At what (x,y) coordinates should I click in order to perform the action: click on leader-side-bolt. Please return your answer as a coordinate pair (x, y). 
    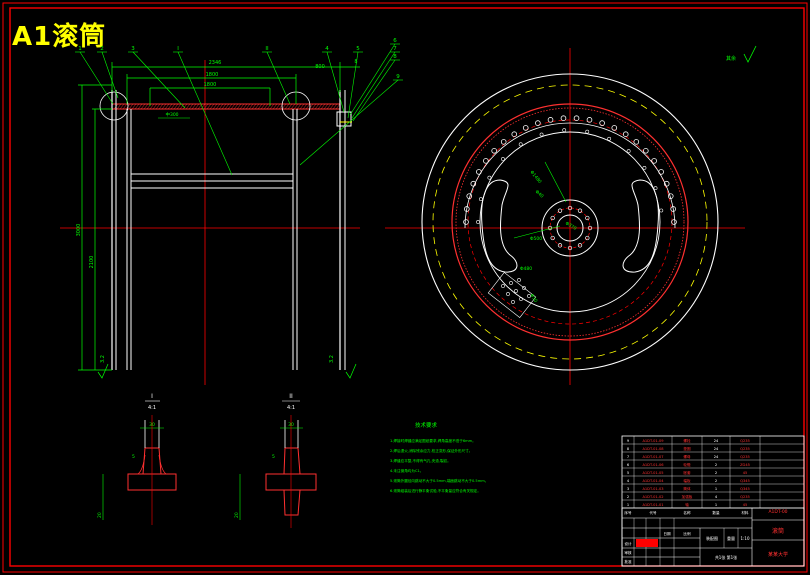
    Looking at the image, I should click on (555, 182).